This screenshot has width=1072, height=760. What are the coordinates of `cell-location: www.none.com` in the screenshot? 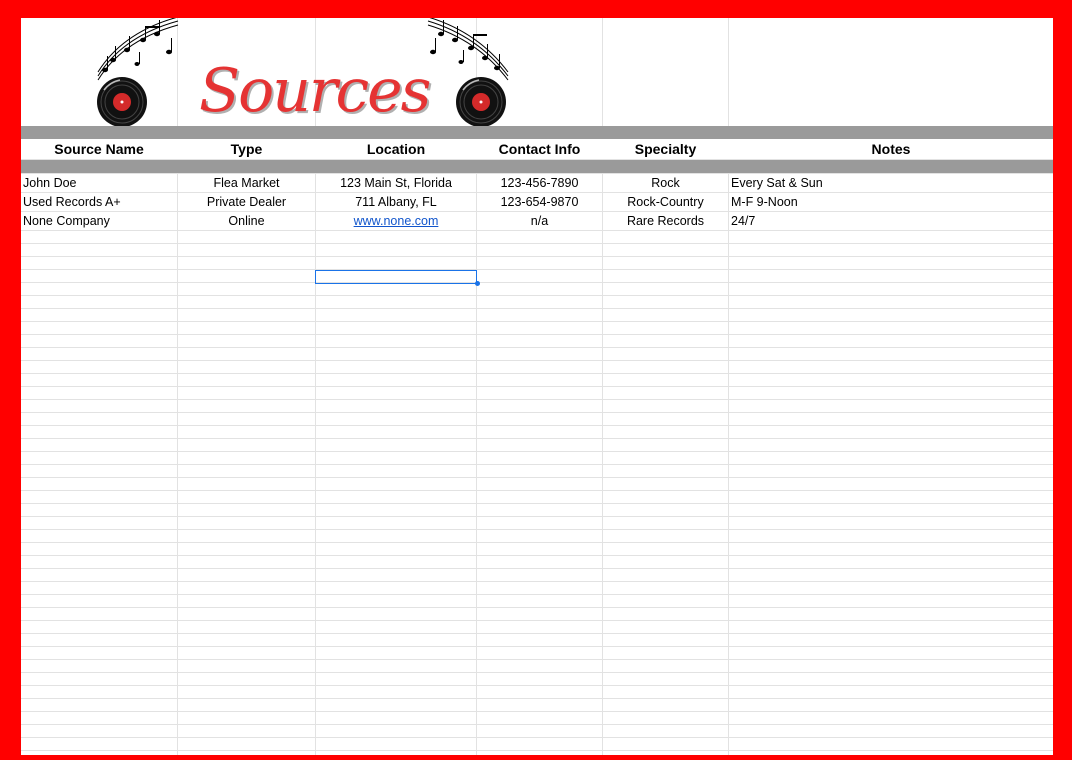 It's located at (396, 221).